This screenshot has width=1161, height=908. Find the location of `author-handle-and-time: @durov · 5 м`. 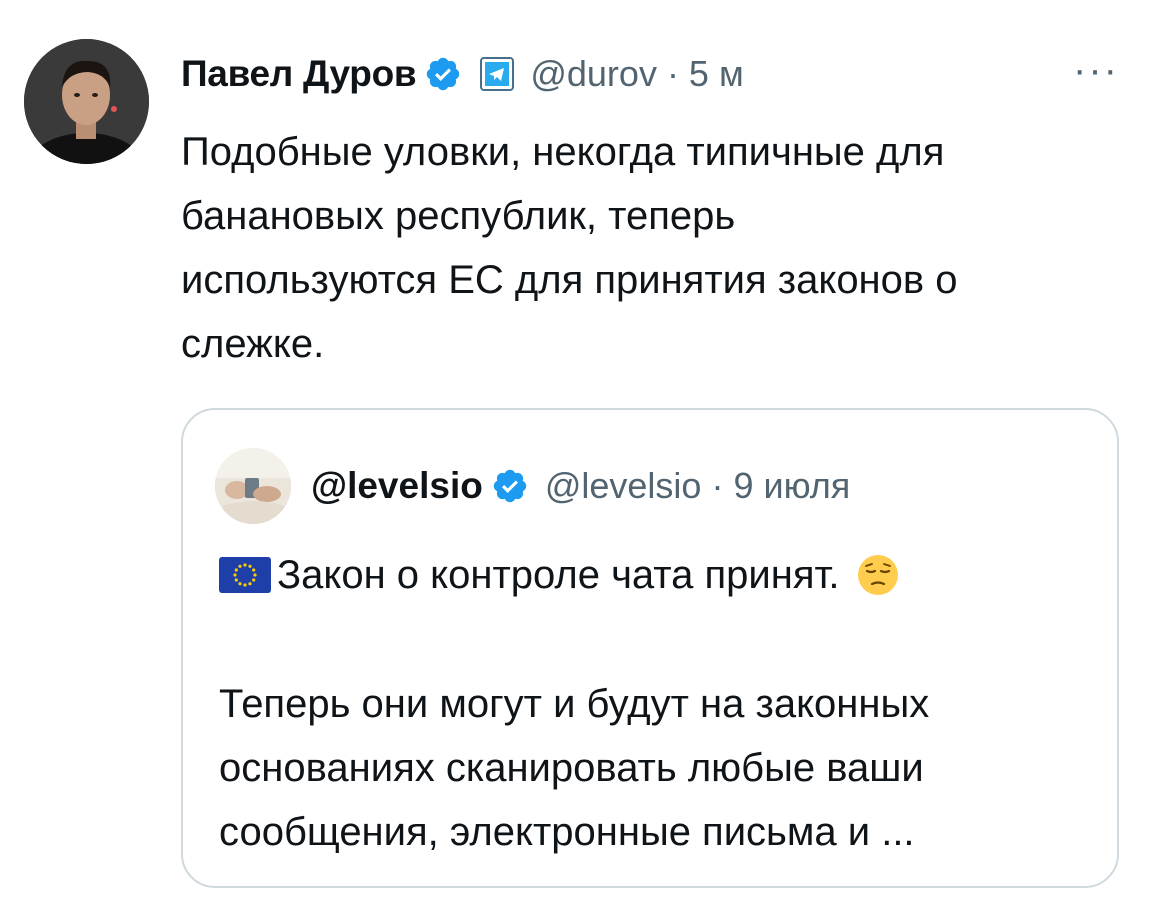

author-handle-and-time: @durov · 5 м is located at coordinates (636, 74).